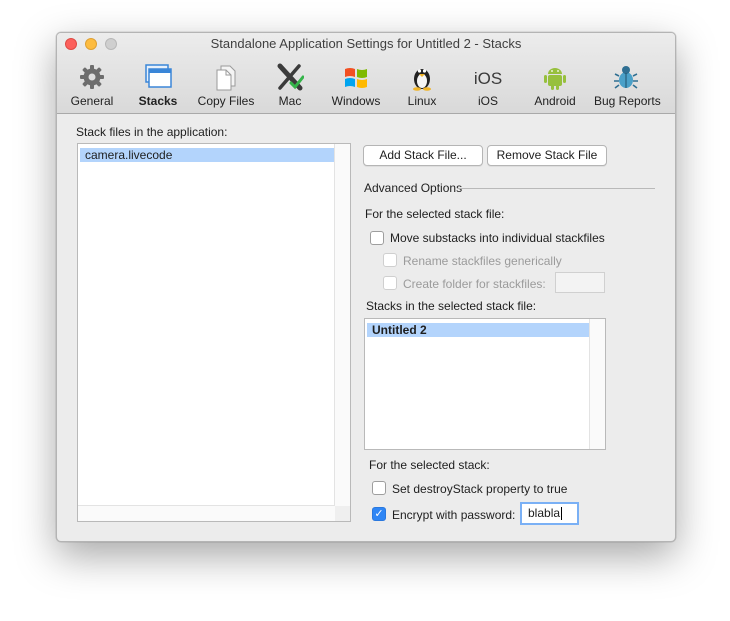  I want to click on encrypt-checkbox: ✓, so click(379, 514).